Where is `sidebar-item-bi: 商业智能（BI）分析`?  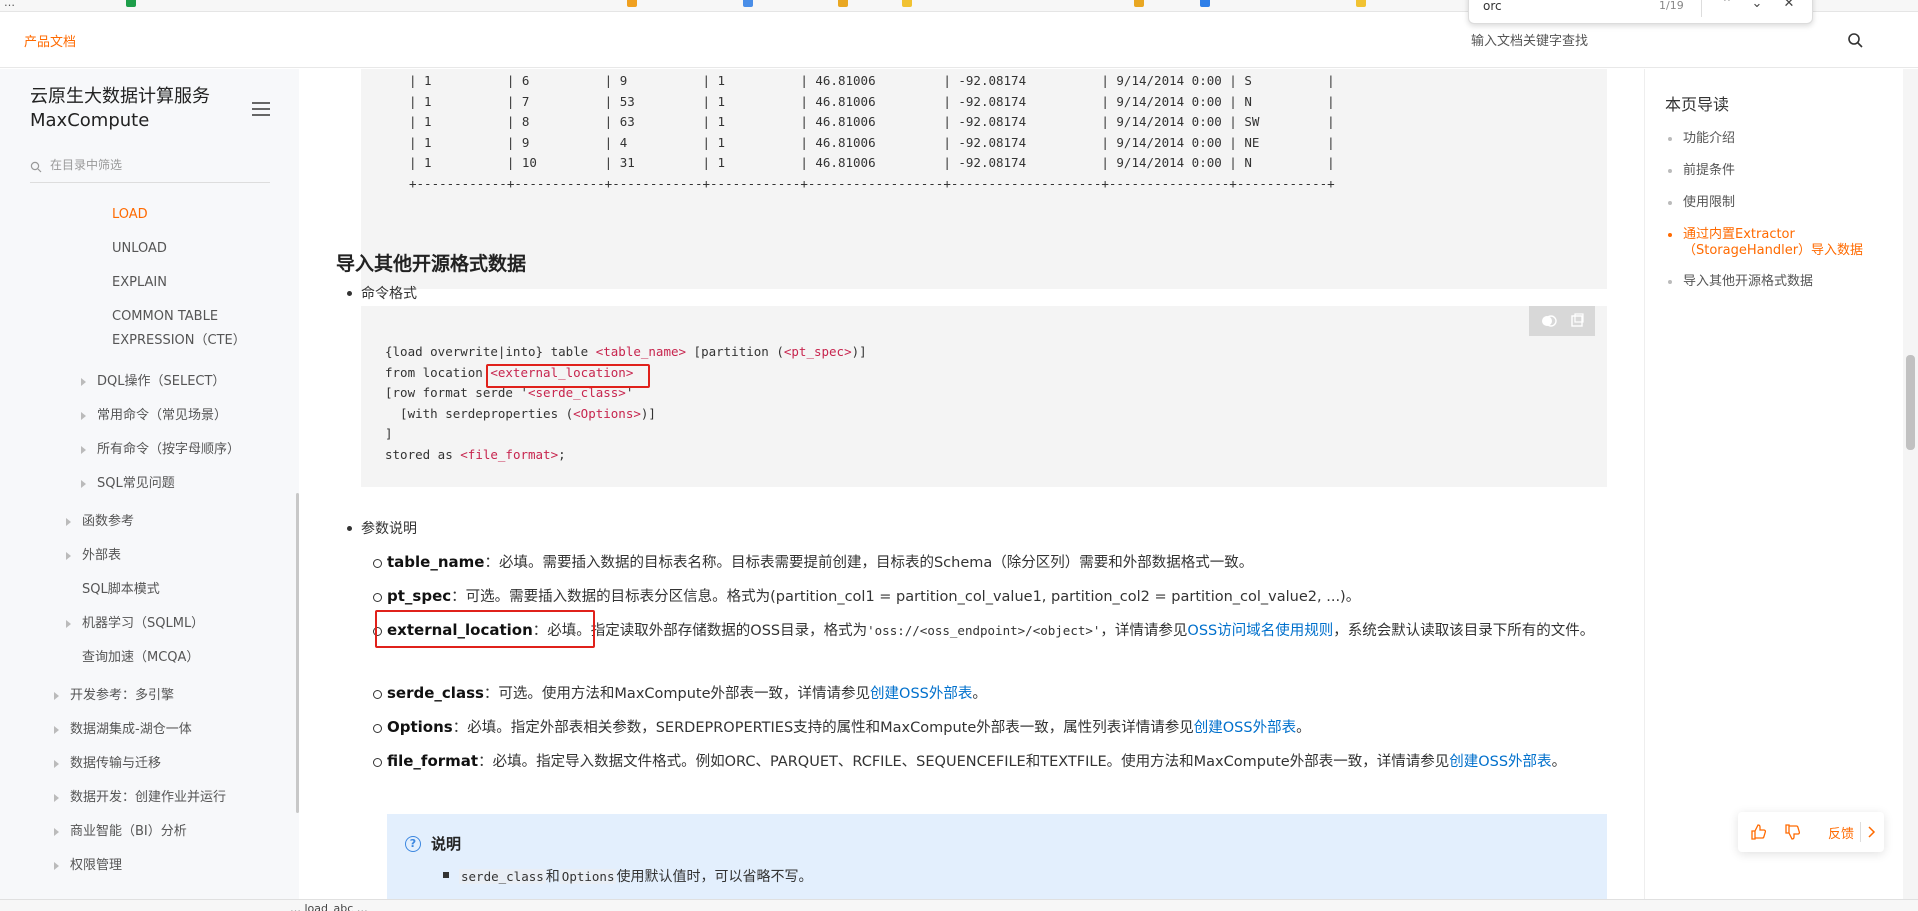 sidebar-item-bi: 商业智能（BI）分析 is located at coordinates (120, 832).